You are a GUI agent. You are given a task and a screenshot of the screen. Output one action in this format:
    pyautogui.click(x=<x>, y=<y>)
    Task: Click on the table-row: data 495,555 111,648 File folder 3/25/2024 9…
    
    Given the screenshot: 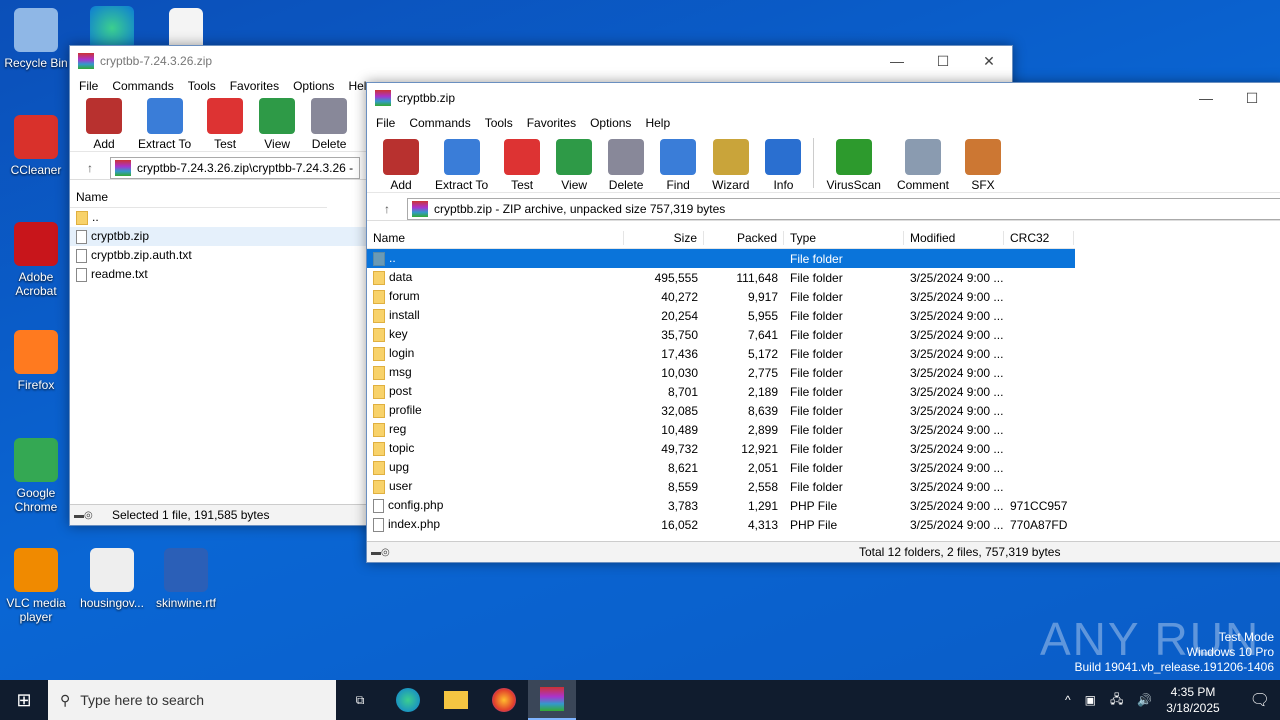 What is the action you would take?
    pyautogui.click(x=721, y=277)
    